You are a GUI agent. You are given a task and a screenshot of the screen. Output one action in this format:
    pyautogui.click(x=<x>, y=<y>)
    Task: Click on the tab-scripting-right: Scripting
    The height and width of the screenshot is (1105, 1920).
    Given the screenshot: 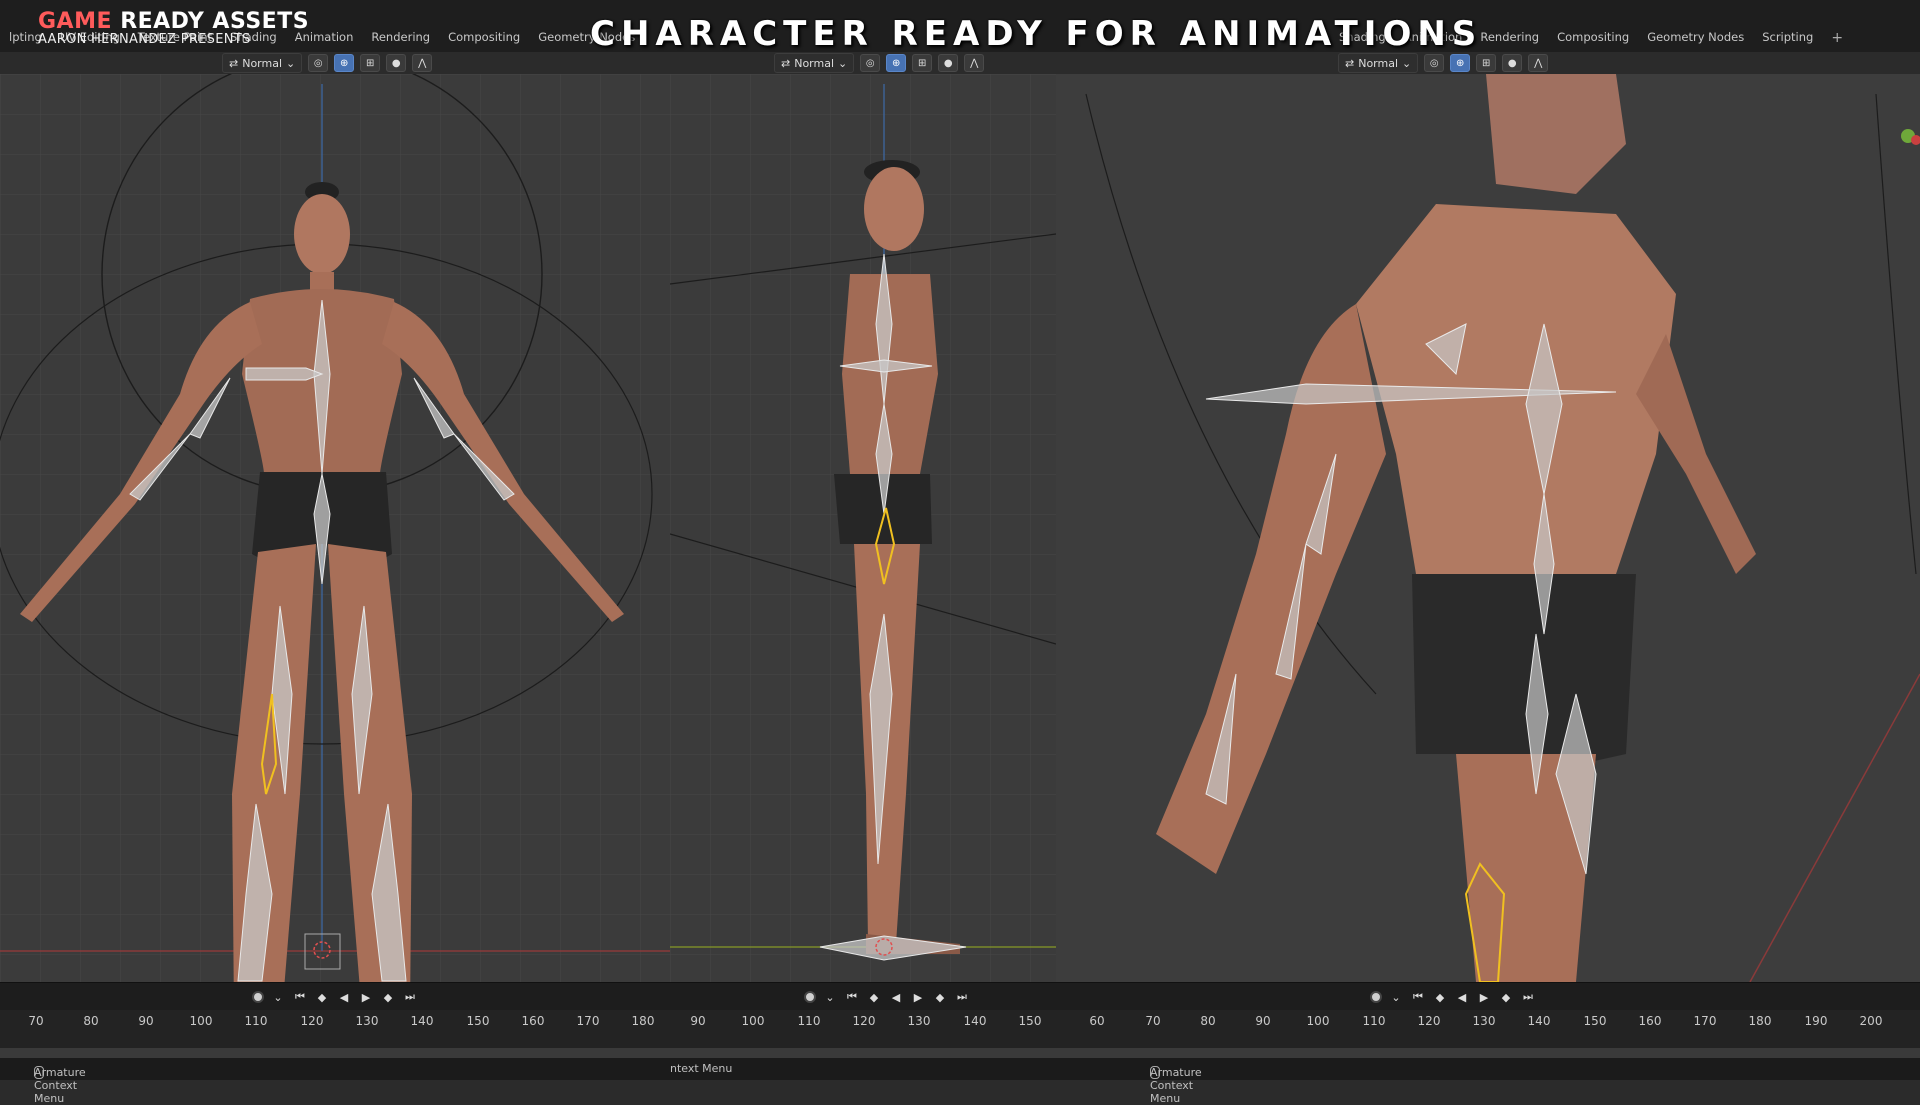 What is the action you would take?
    pyautogui.click(x=1787, y=38)
    